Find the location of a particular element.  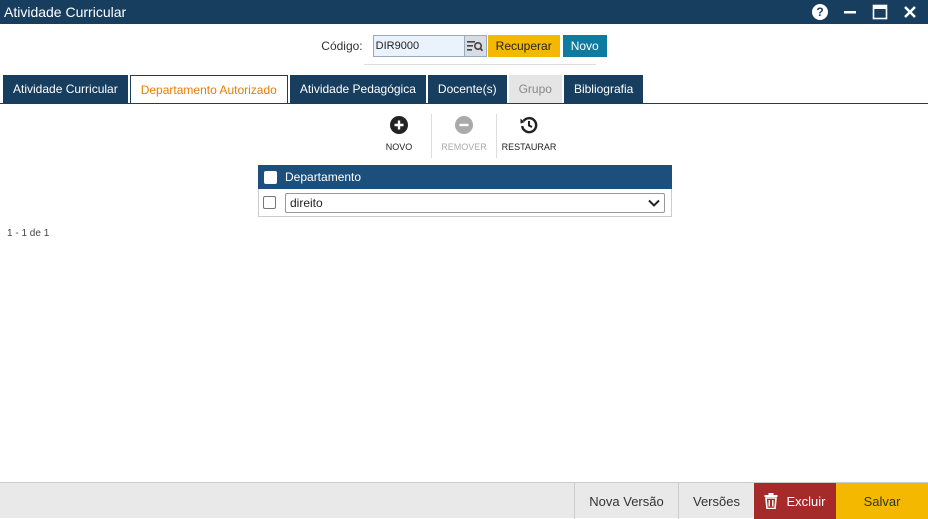

new-version-label: Nova Versão is located at coordinates (626, 501).